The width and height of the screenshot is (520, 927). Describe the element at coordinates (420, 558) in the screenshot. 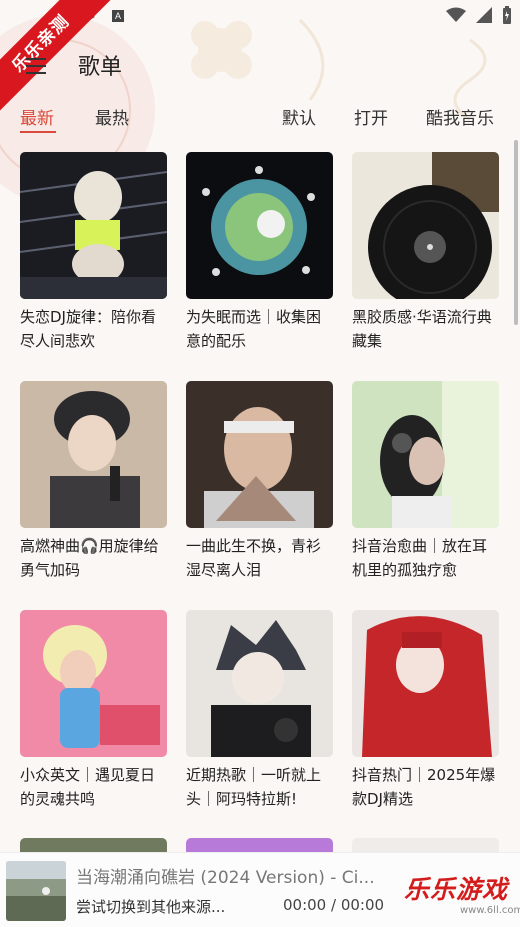

I see `playlist-title: 抖音治愈曲｜放在耳机里的孤独疗愈` at that location.